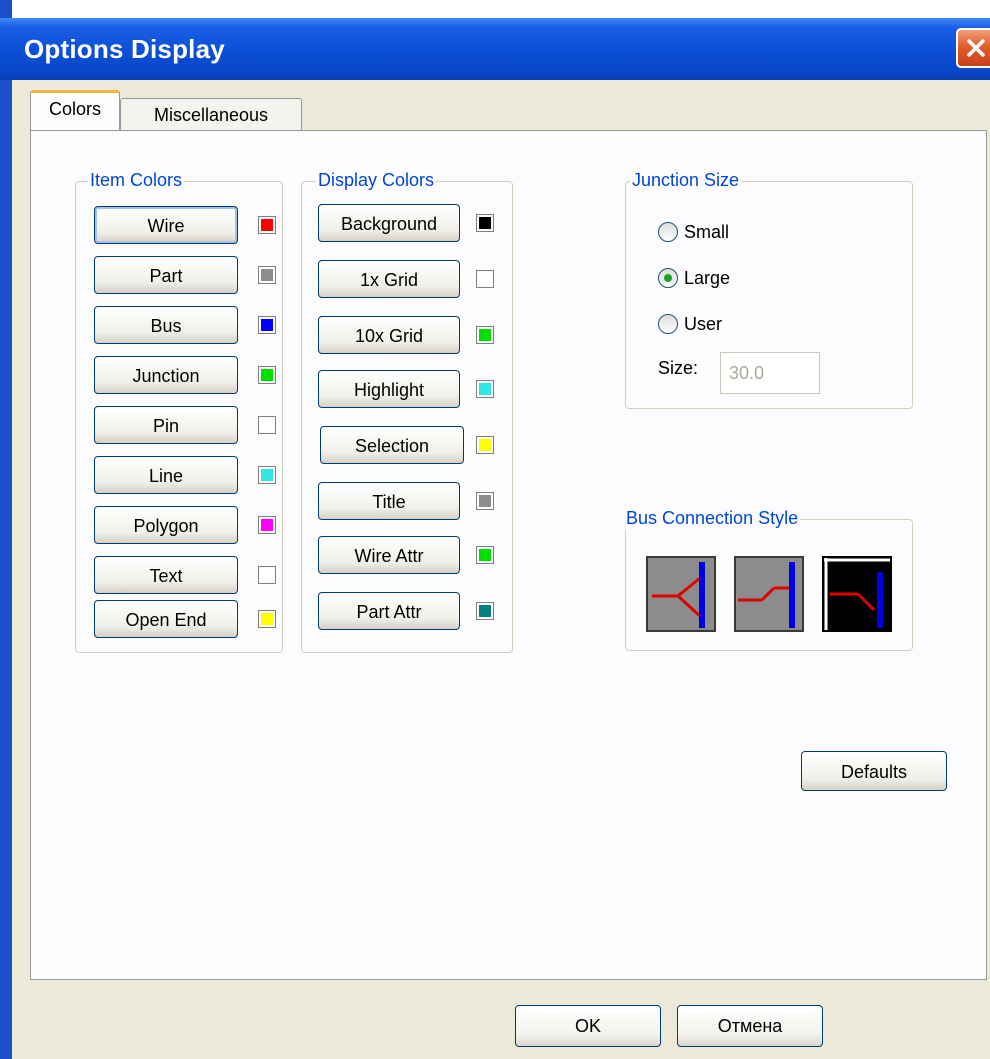 The height and width of the screenshot is (1059, 990). Describe the element at coordinates (267, 425) in the screenshot. I see `item-color-swatch-pin` at that location.